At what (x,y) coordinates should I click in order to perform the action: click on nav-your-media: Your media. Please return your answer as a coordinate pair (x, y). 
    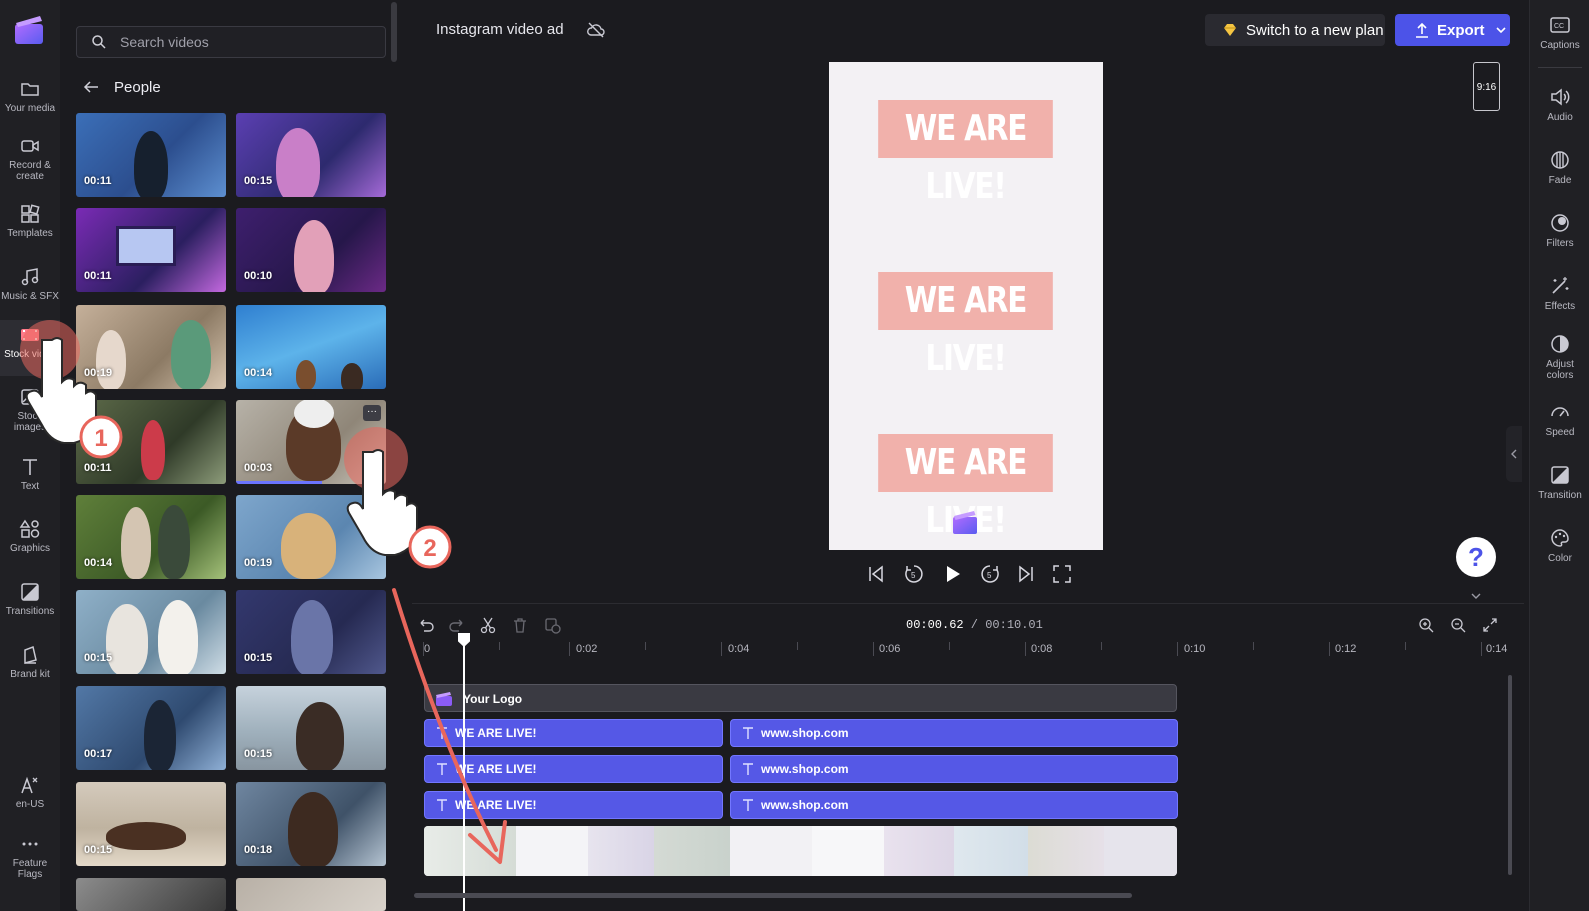
    Looking at the image, I should click on (30, 102).